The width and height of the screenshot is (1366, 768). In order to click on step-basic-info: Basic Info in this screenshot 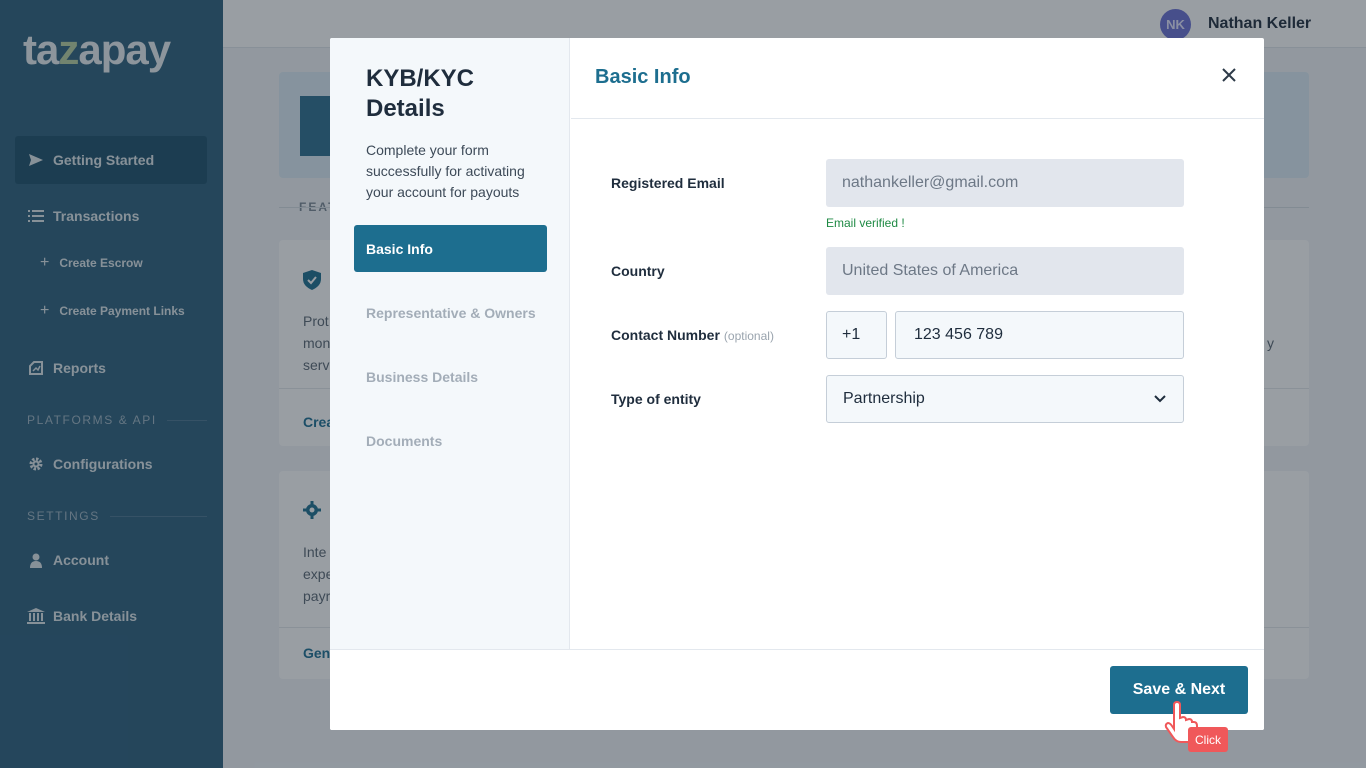, I will do `click(450, 248)`.